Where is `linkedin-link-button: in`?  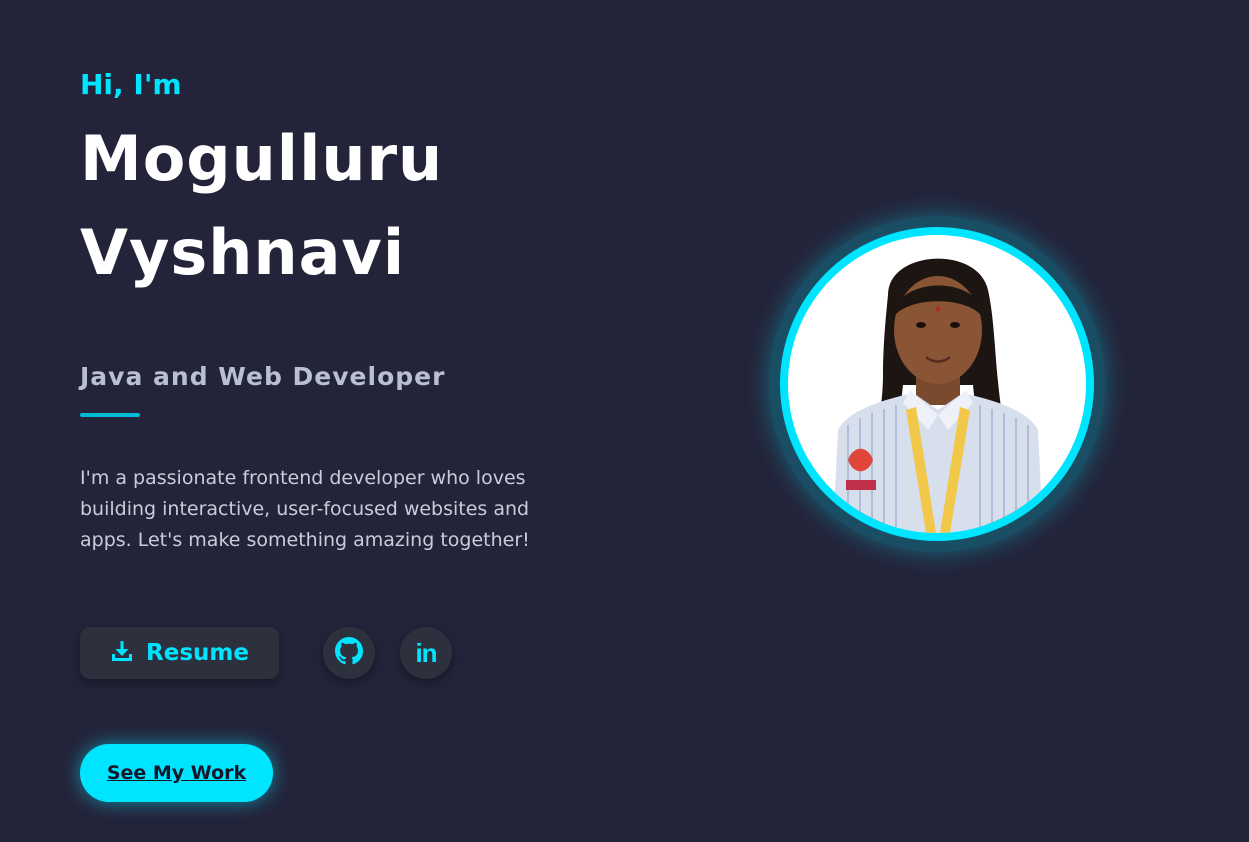 linkedin-link-button: in is located at coordinates (426, 653).